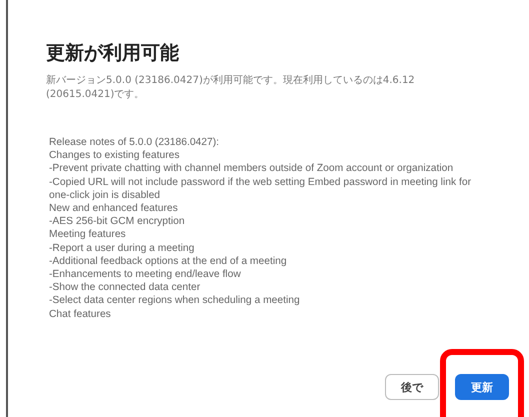 The image size is (529, 417). I want to click on release-note-line: -Prevent private chatting with channel members outside of Zoom account or organization, so click(251, 169).